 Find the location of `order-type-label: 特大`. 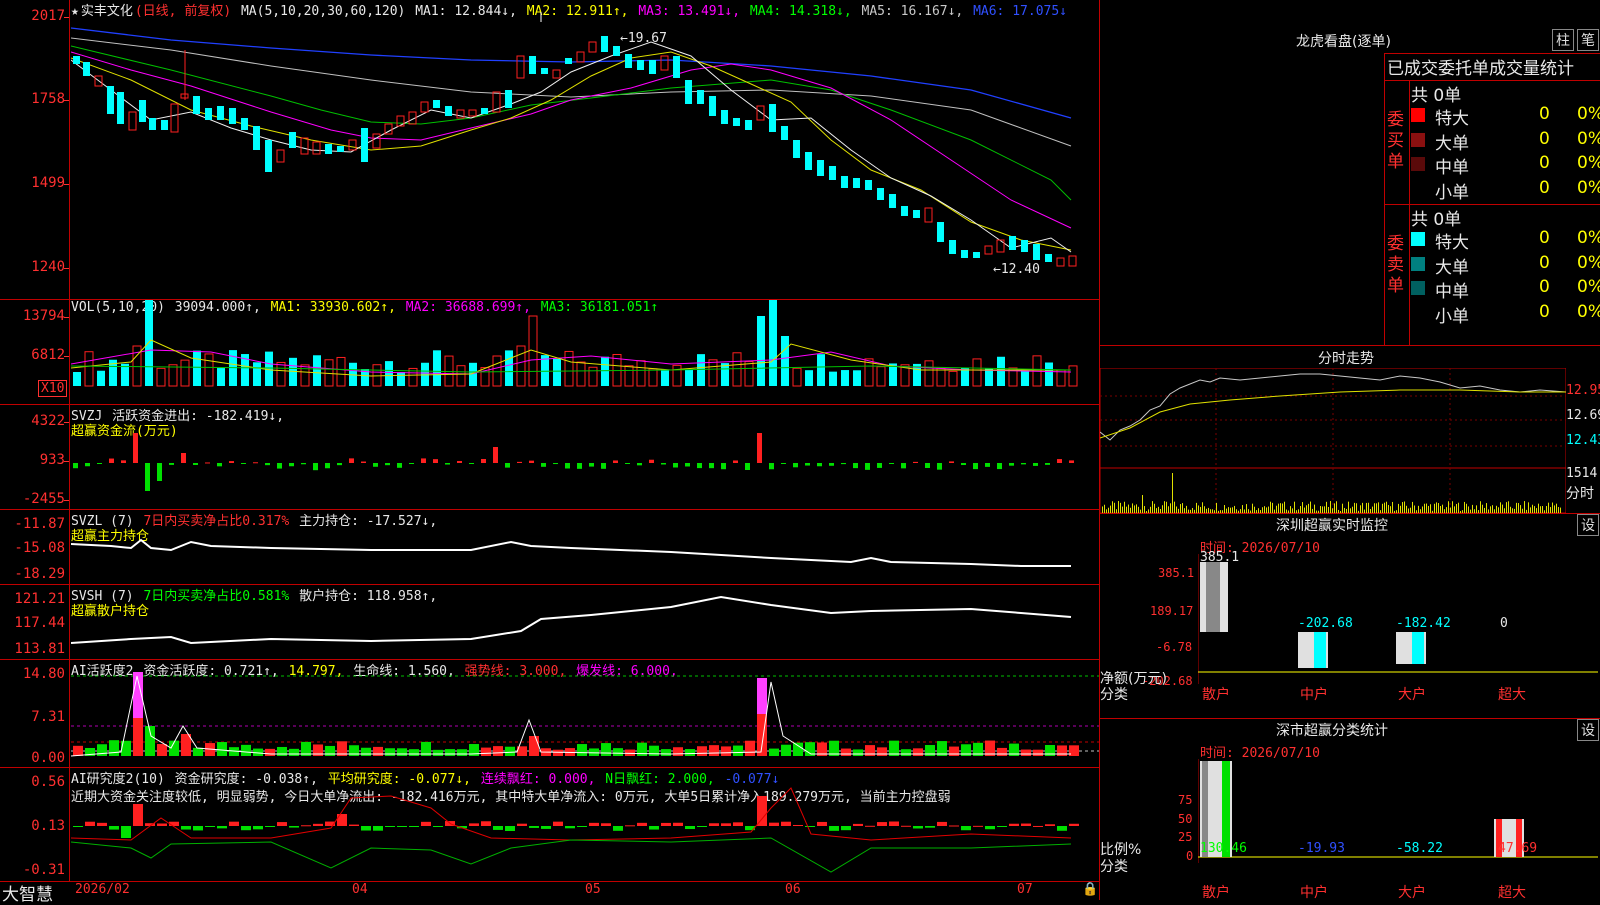

order-type-label: 特大 is located at coordinates (1452, 119).